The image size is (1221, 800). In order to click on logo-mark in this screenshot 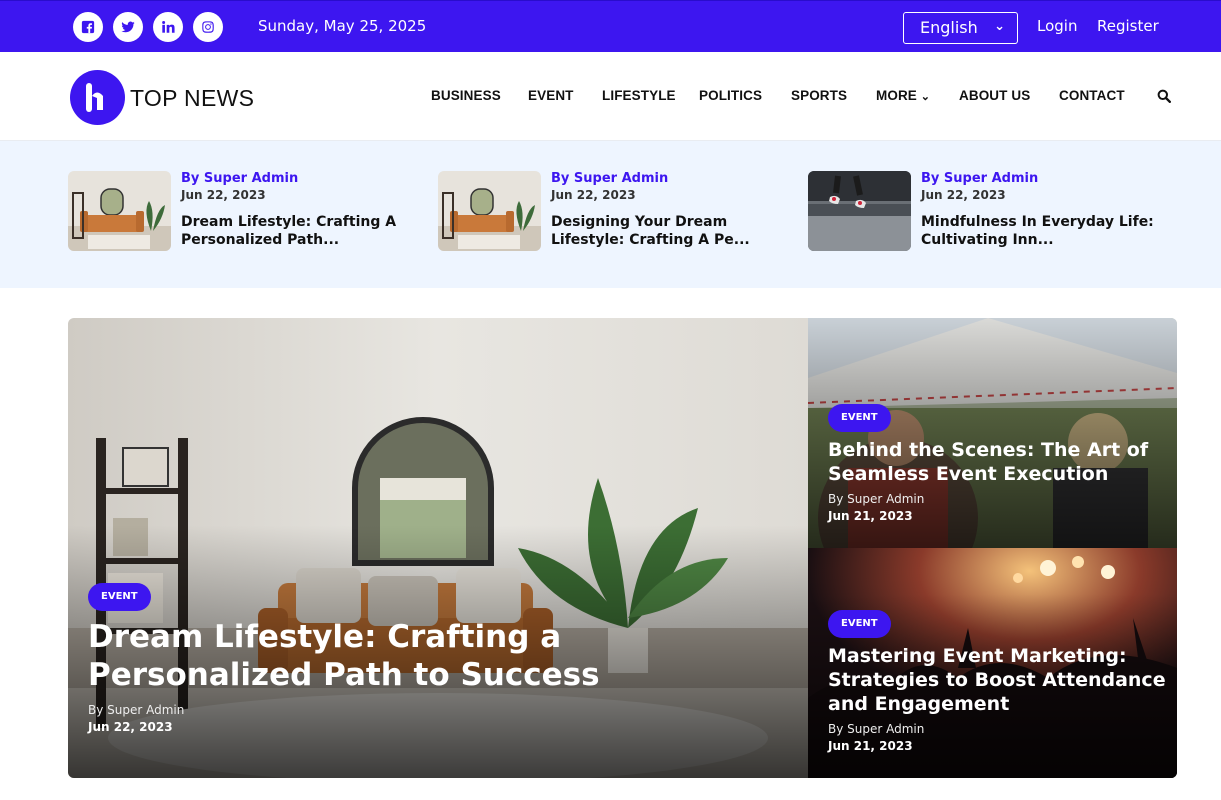, I will do `click(97, 97)`.